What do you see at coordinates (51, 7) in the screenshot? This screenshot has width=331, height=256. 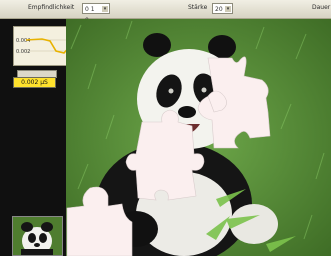 I see `sensitivity-label: Empfindlichkeit` at bounding box center [51, 7].